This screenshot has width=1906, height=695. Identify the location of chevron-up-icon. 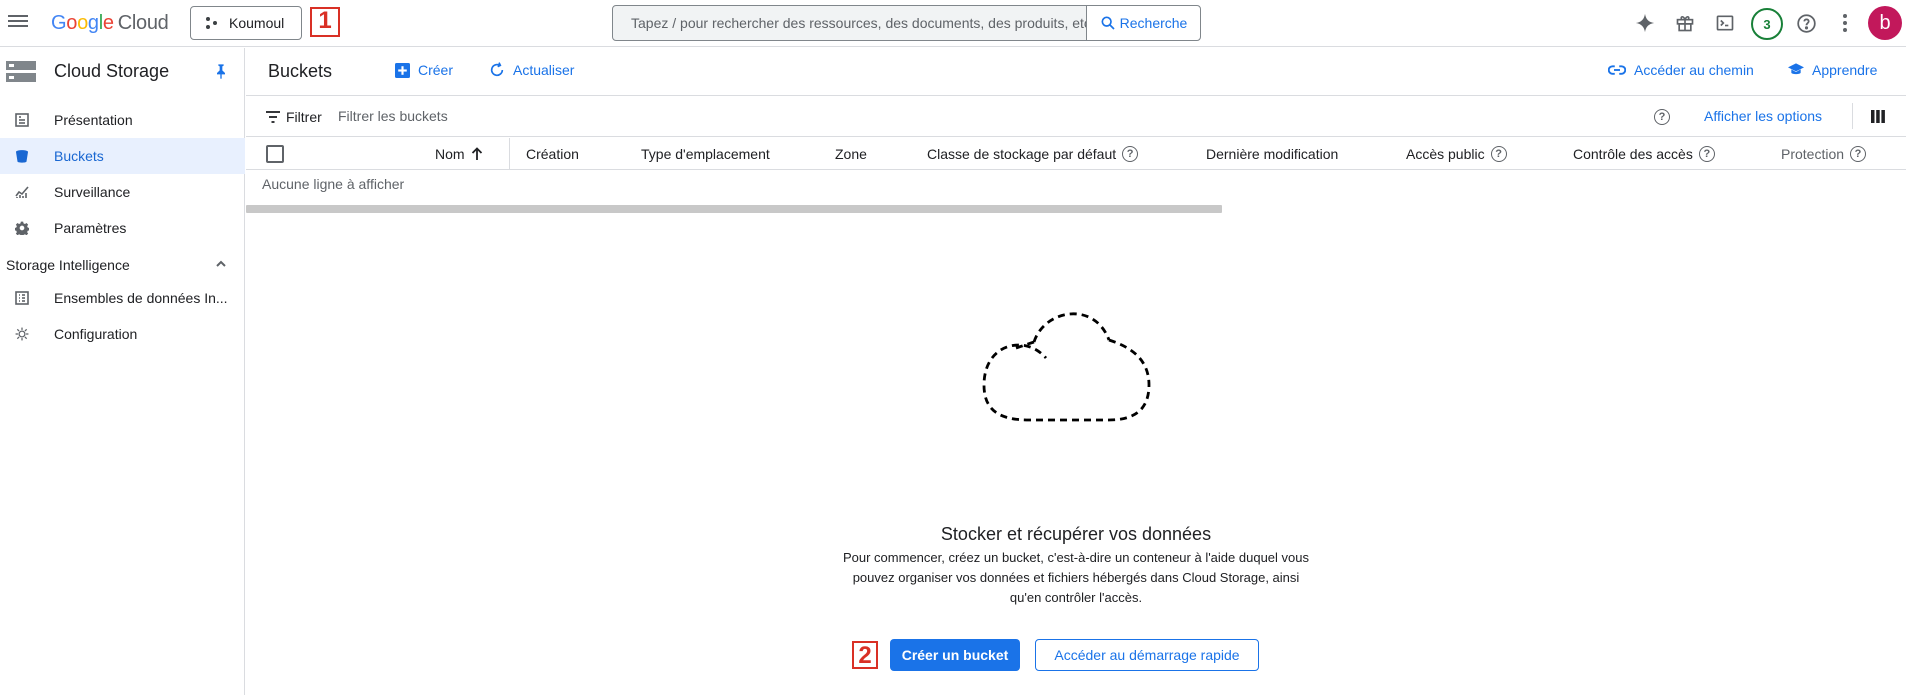
(221, 264).